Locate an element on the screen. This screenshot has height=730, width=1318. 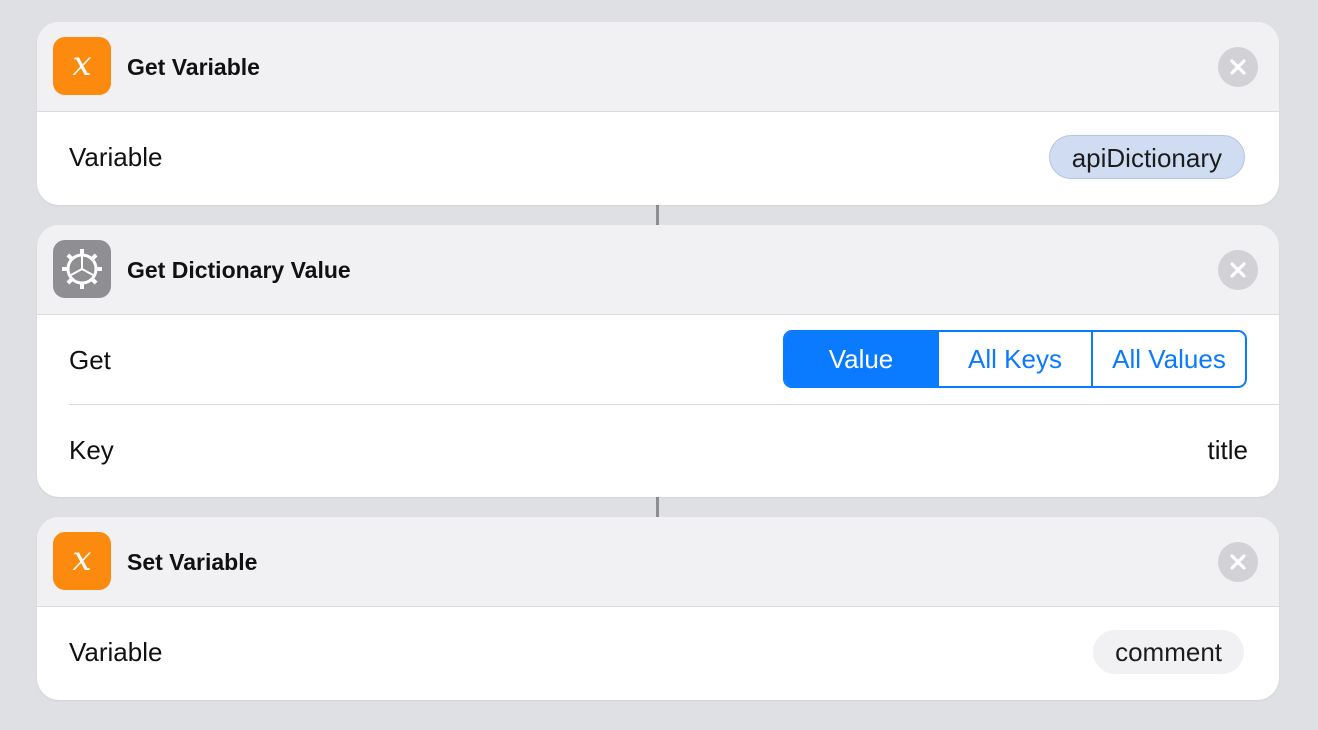
get-mode-segmented-control: Value All Keys All Values is located at coordinates (1015, 359).